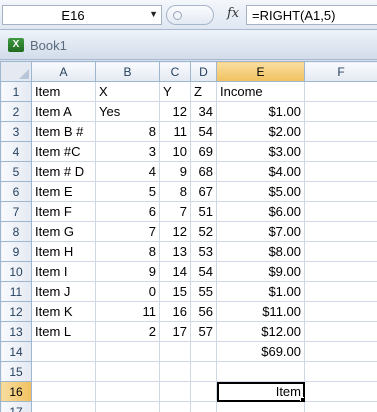 Image resolution: width=377 pixels, height=412 pixels. Describe the element at coordinates (16, 171) in the screenshot. I see `row-header-5: 5` at that location.